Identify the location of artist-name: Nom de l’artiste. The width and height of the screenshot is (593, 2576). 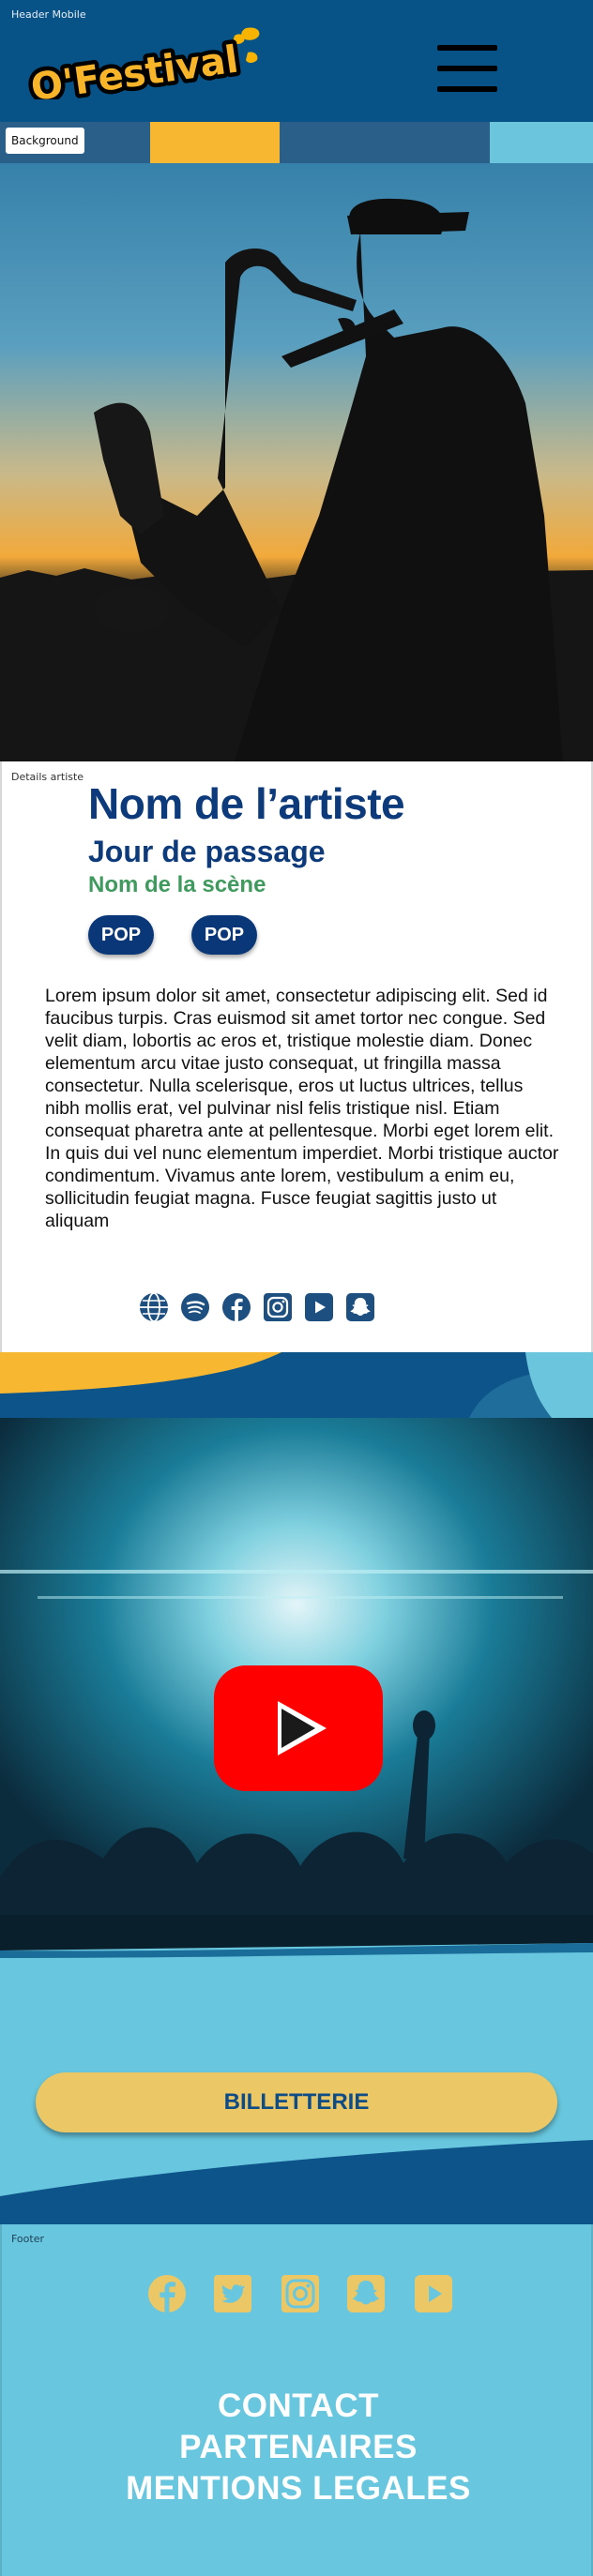
(246, 803).